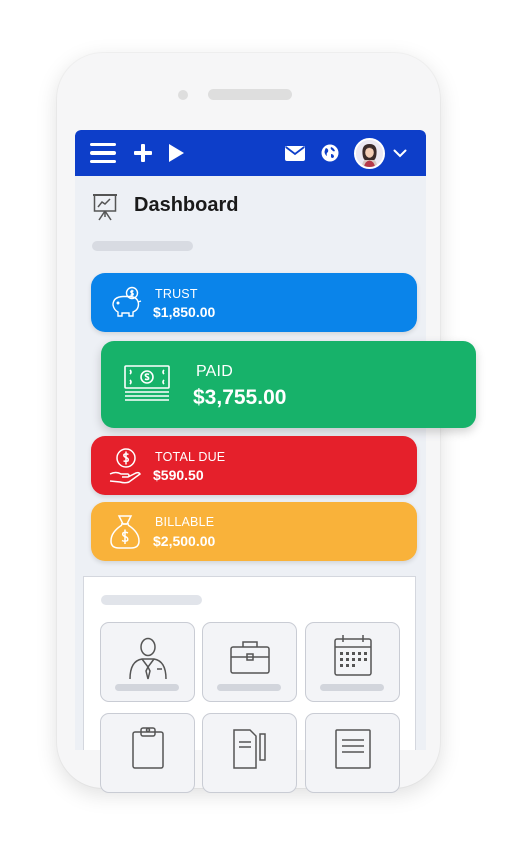 The image size is (523, 850). What do you see at coordinates (330, 153) in the screenshot?
I see `globe-icon` at bounding box center [330, 153].